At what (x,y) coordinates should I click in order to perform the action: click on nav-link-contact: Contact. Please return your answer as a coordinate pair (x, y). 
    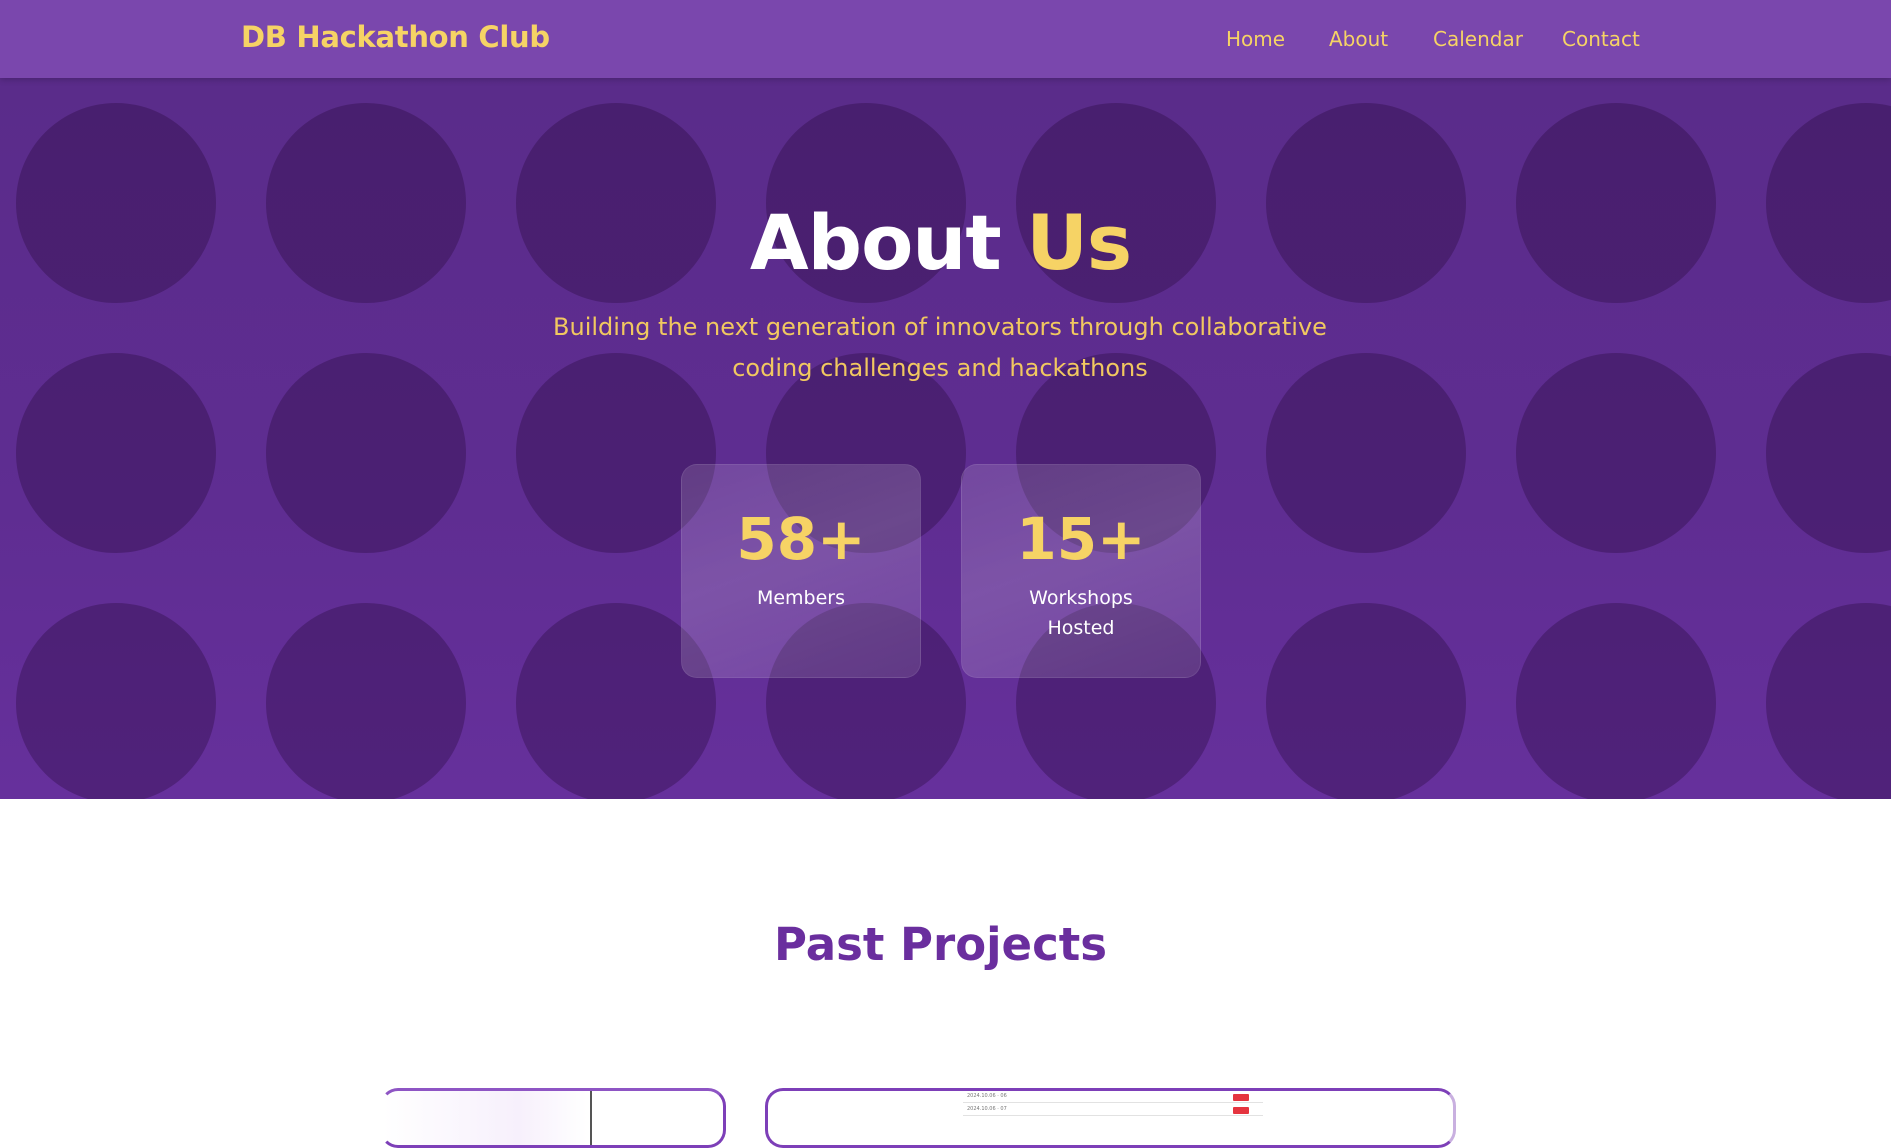
    Looking at the image, I should click on (1601, 39).